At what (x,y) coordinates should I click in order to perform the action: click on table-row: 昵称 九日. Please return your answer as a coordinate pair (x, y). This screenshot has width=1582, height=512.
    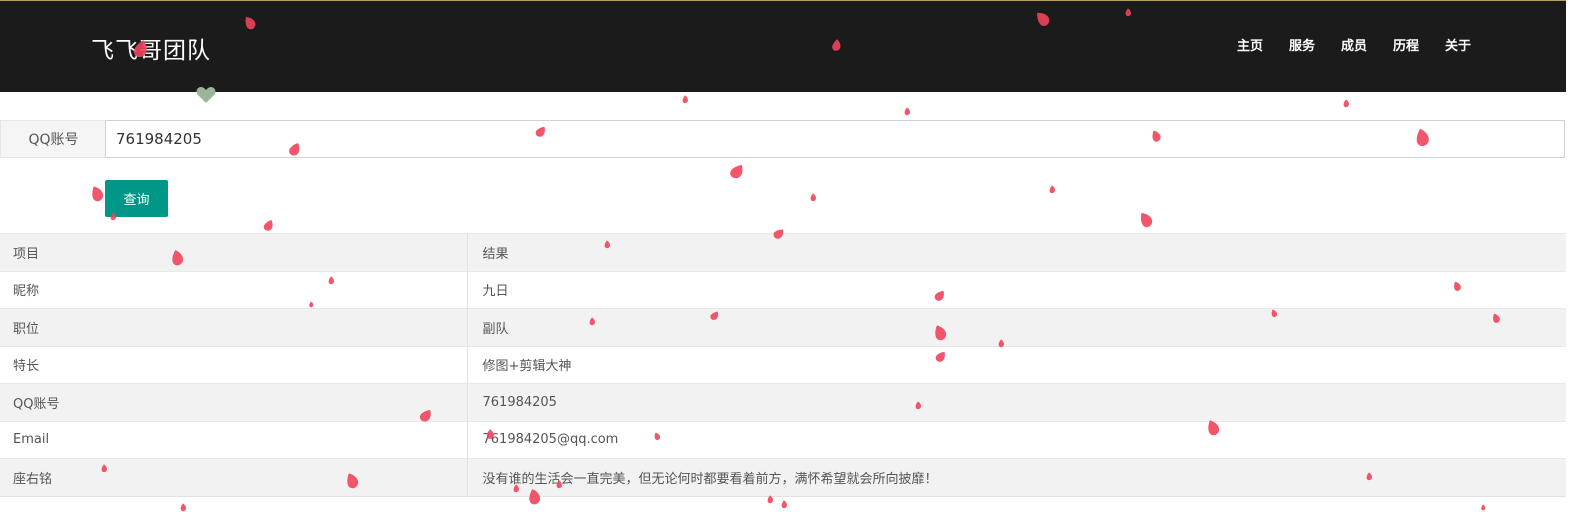
    Looking at the image, I should click on (783, 289).